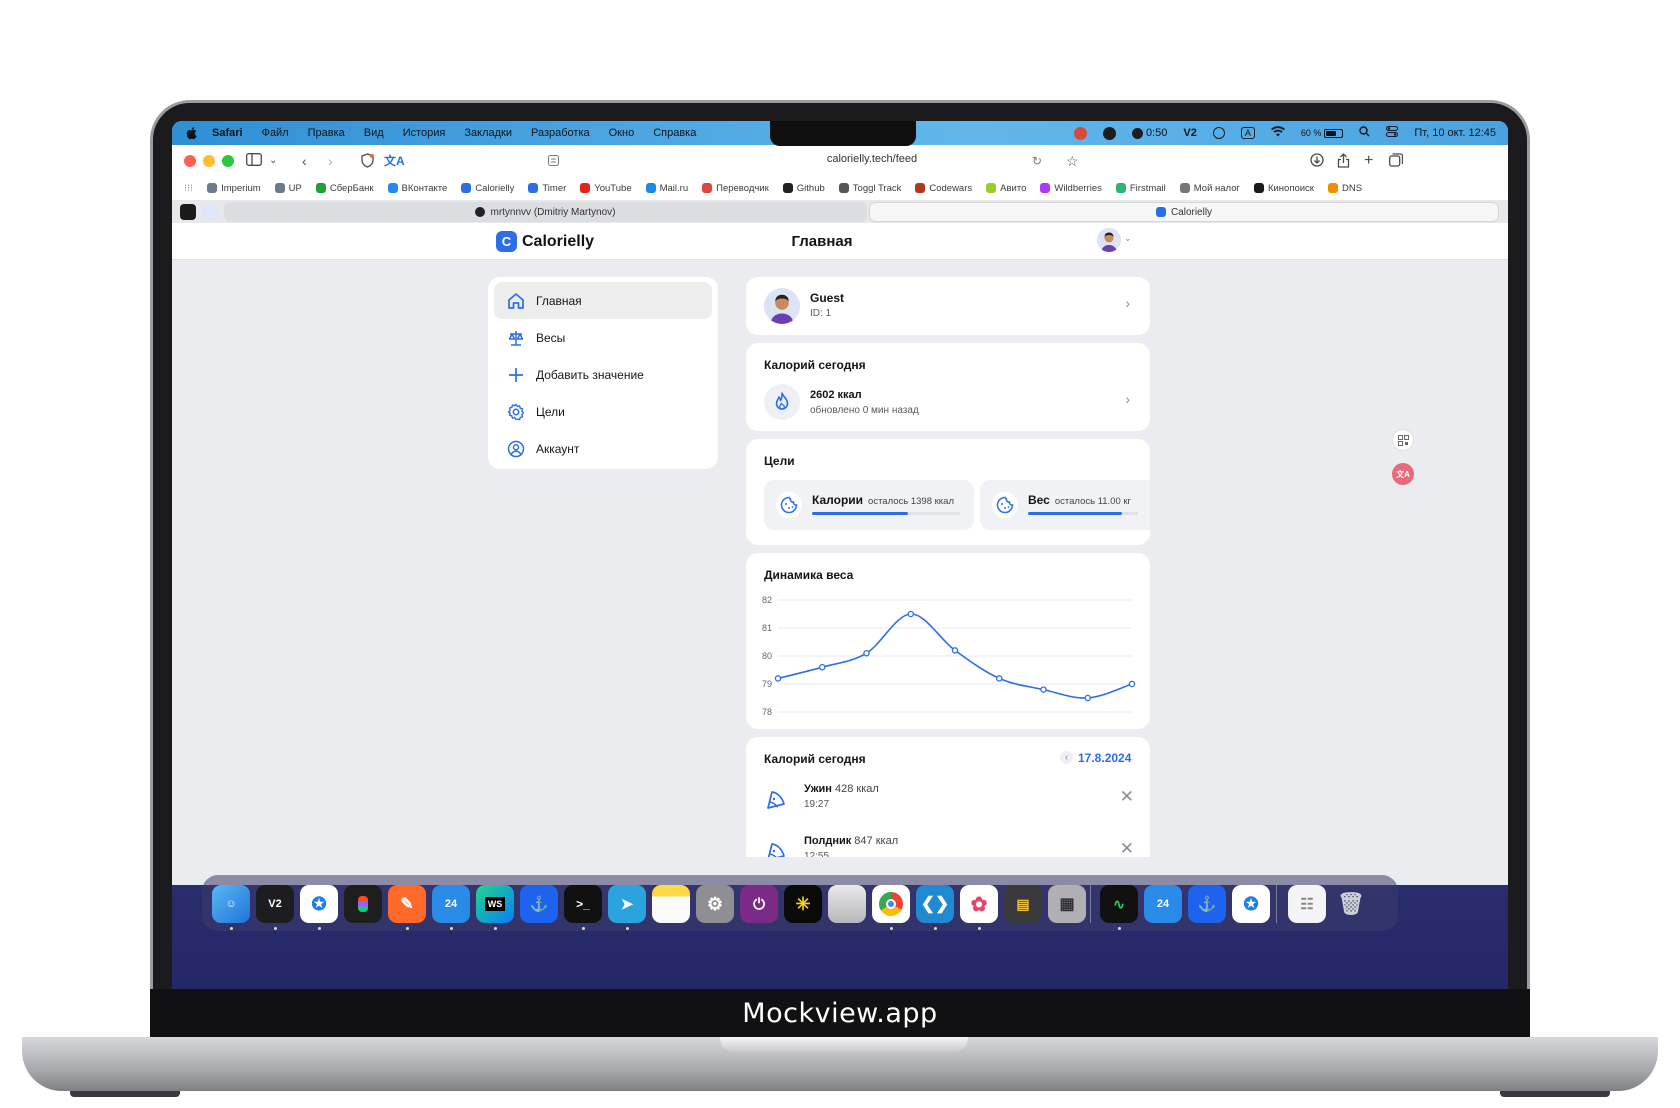 The image size is (1680, 1108). I want to click on sidebar-item-home: Главная, so click(603, 300).